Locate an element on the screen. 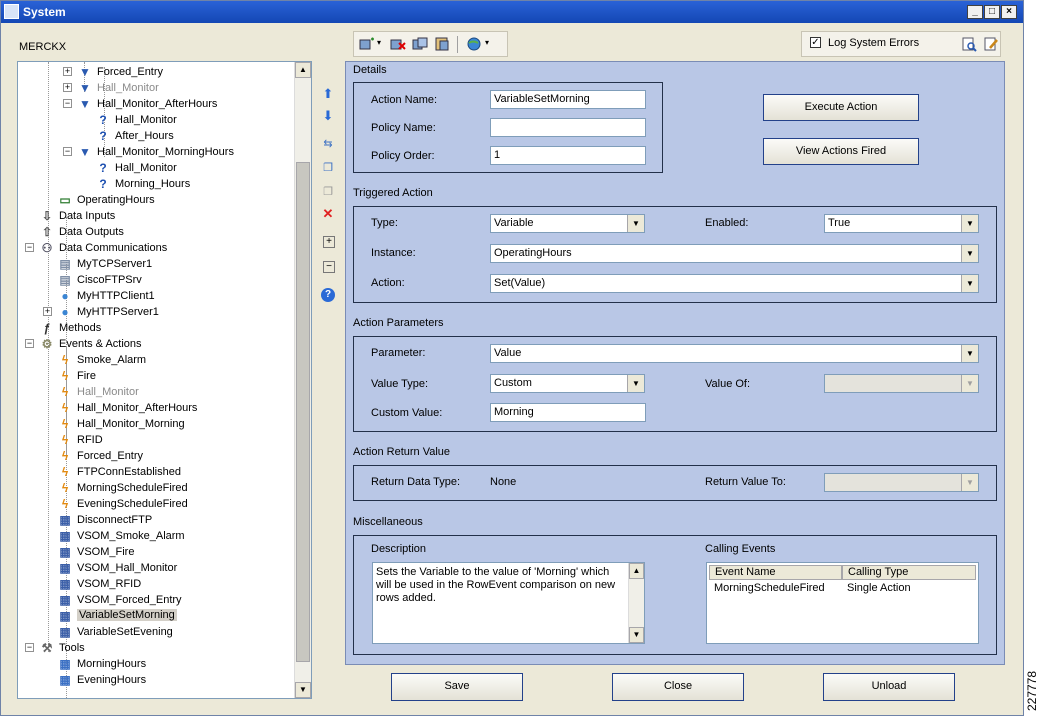 Image resolution: width=1042 pixels, height=721 pixels. tree-item: − ▼ Hall_Monitor_AfterHours is located at coordinates (157, 104).